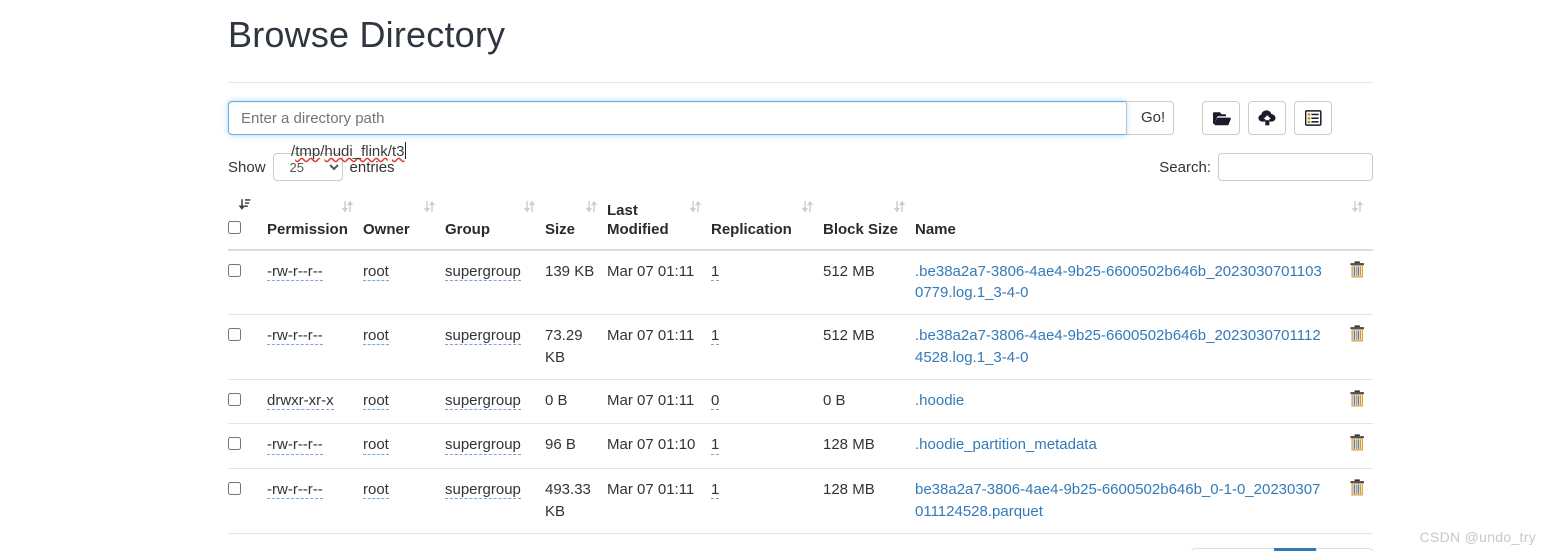 The width and height of the screenshot is (1550, 551). Describe the element at coordinates (576, 501) in the screenshot. I see `cell-size: 493.33 KB` at that location.